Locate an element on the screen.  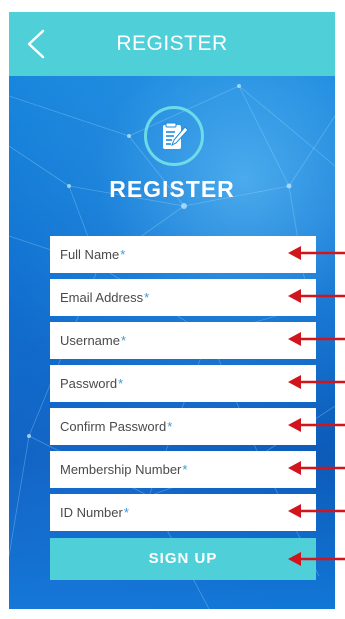
id-number-label: ID Number is located at coordinates (91, 512).